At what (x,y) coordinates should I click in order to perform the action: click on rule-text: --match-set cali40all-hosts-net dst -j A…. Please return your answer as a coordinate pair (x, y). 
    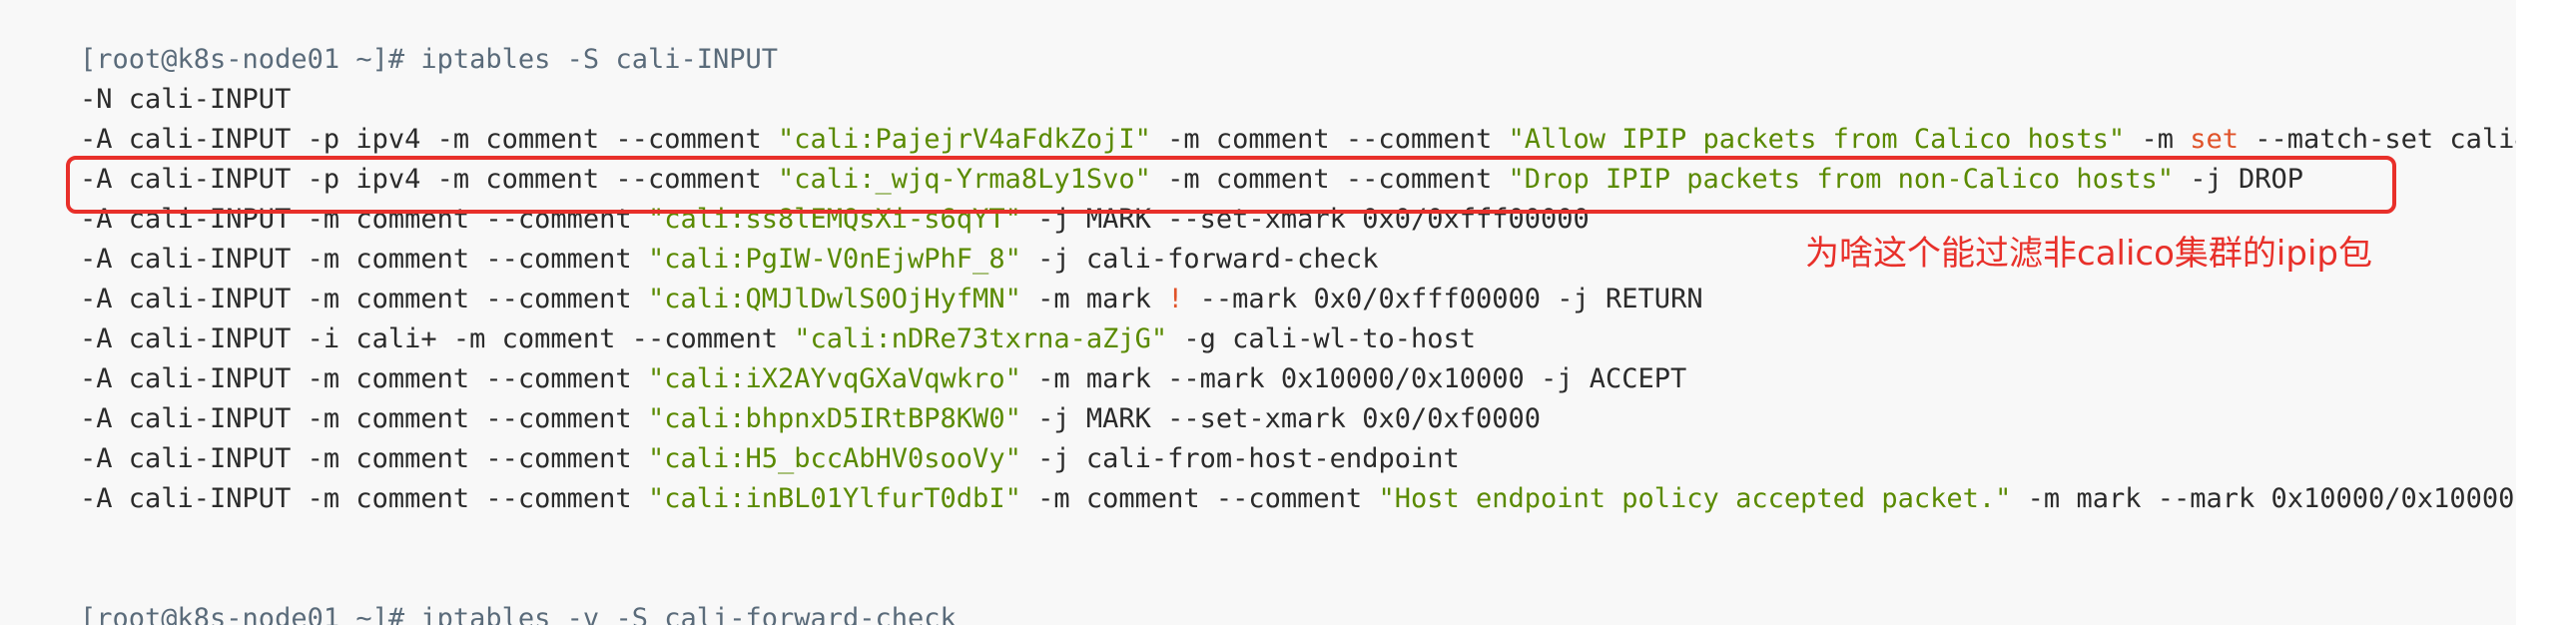
    Looking at the image, I should click on (2385, 140).